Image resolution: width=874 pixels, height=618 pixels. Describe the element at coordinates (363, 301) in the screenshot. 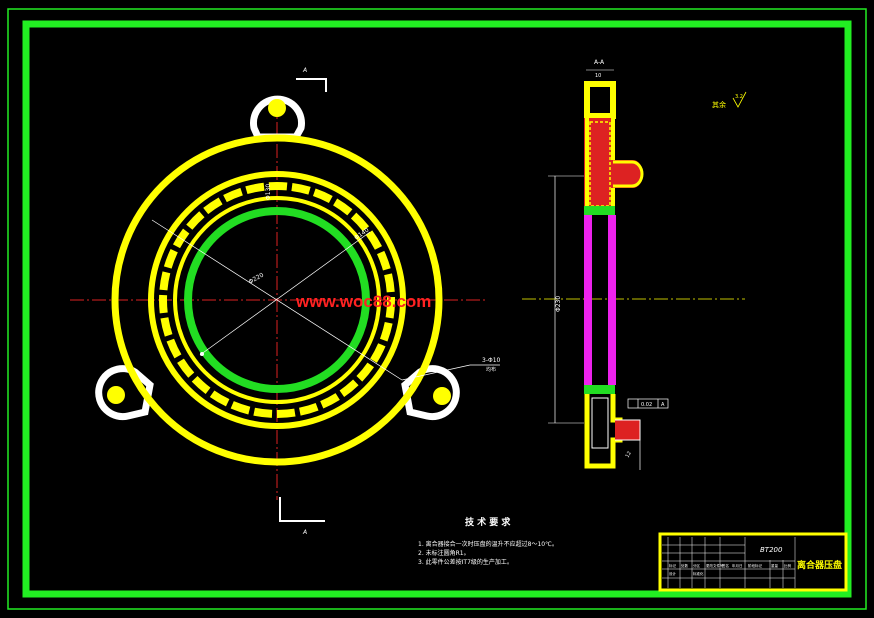

I see `watermark: www.woc88.com` at that location.